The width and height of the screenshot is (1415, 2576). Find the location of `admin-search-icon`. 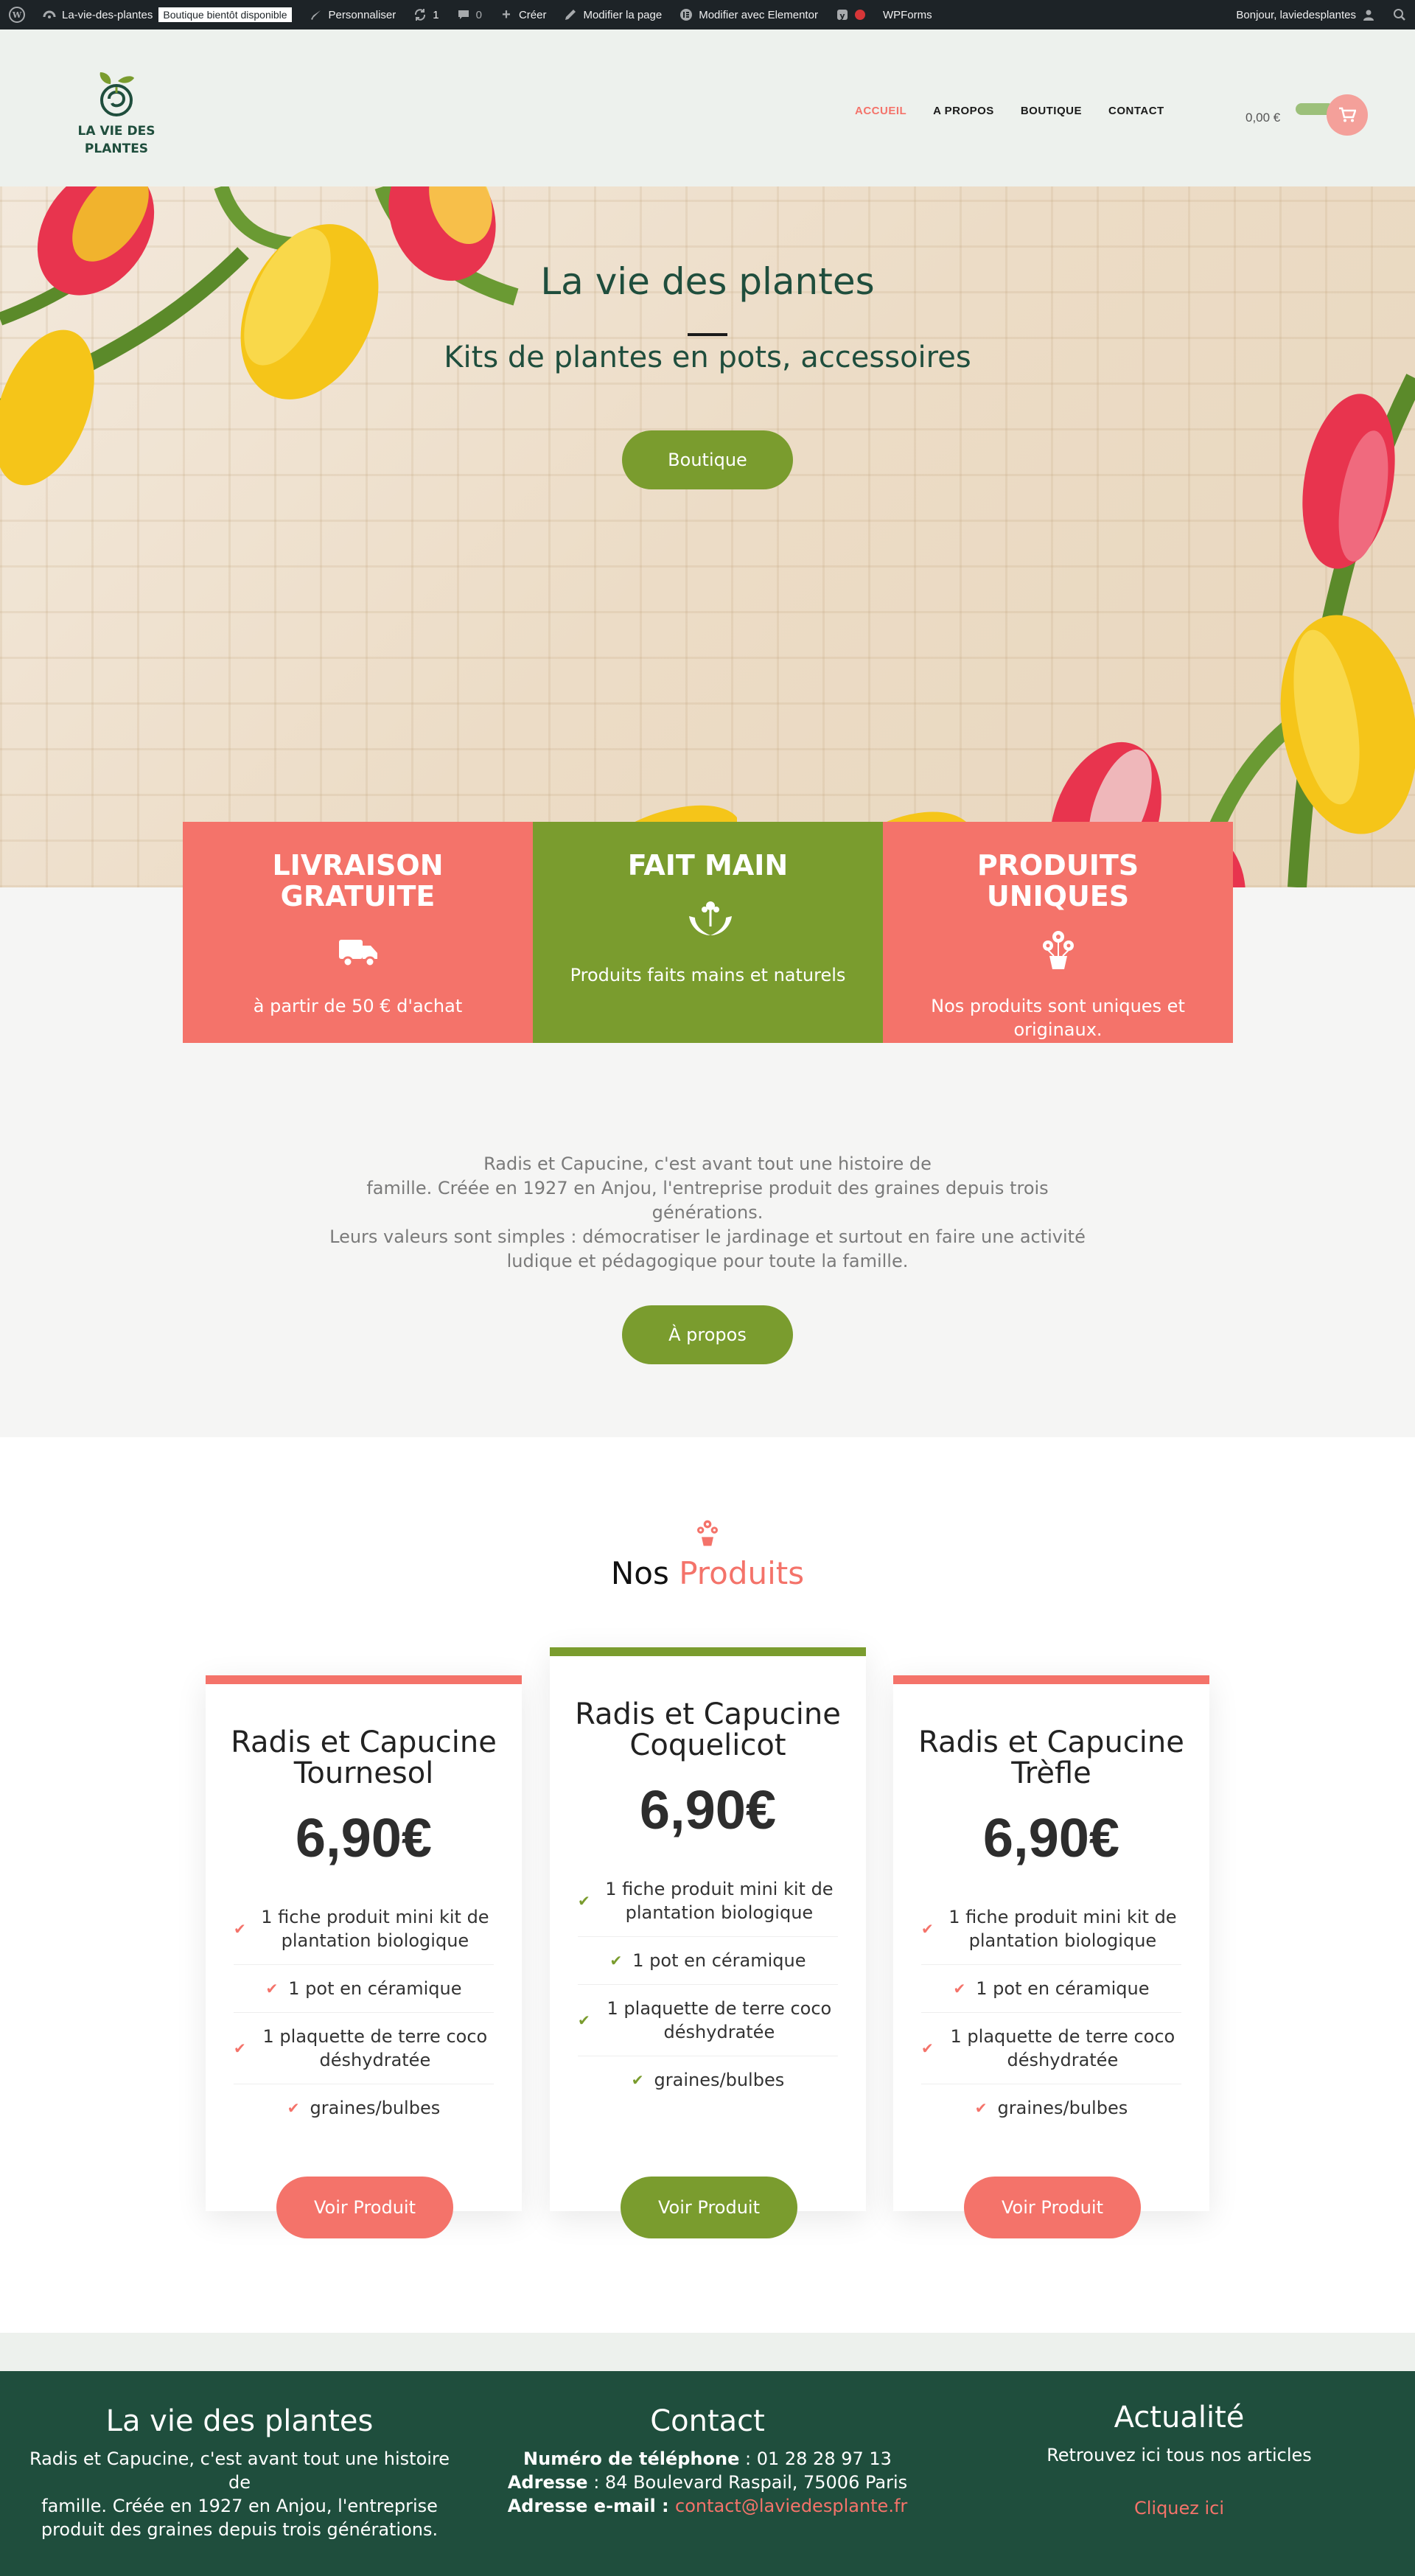

admin-search-icon is located at coordinates (1399, 14).